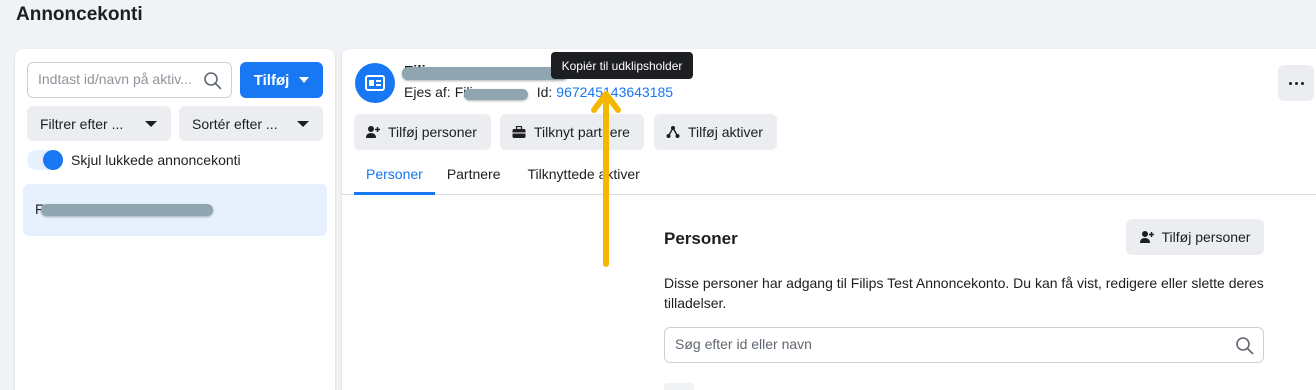 This screenshot has width=1316, height=390. I want to click on hide-closed-toggle-row: Skjul lukkede annoncekonti, so click(134, 160).